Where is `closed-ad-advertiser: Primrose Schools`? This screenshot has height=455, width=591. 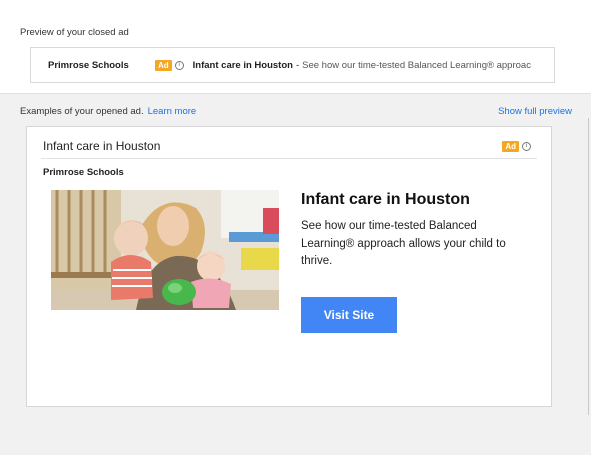 closed-ad-advertiser: Primrose Schools is located at coordinates (88, 65).